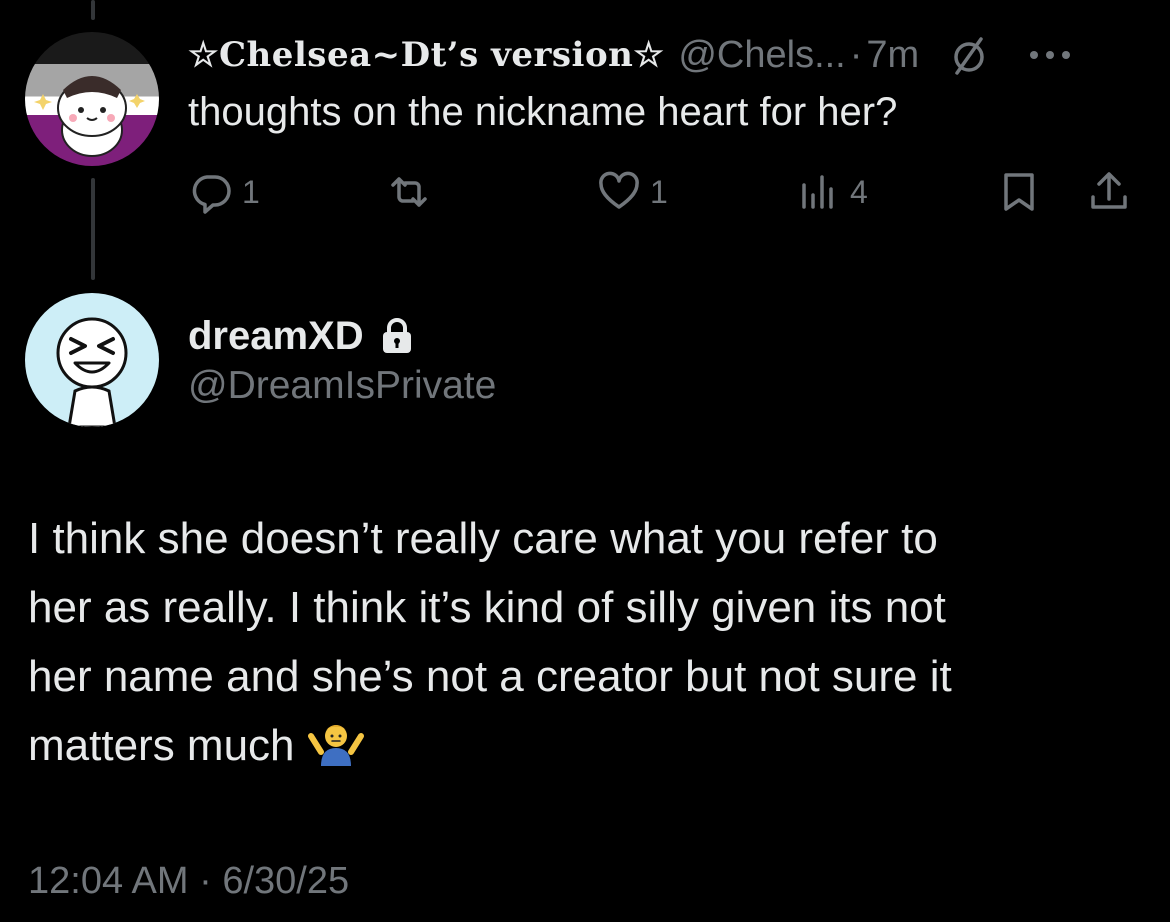  What do you see at coordinates (92, 372) in the screenshot?
I see `reply-avatar-character-icon` at bounding box center [92, 372].